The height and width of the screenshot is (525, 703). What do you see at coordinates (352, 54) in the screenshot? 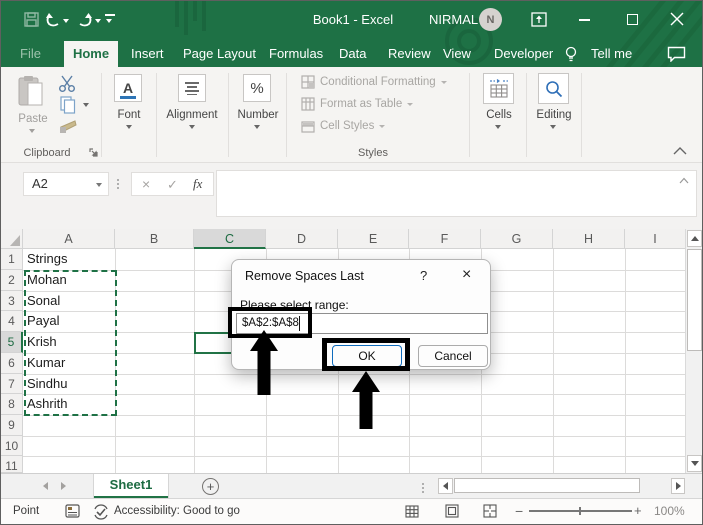
I see `tab-data: Data` at bounding box center [352, 54].